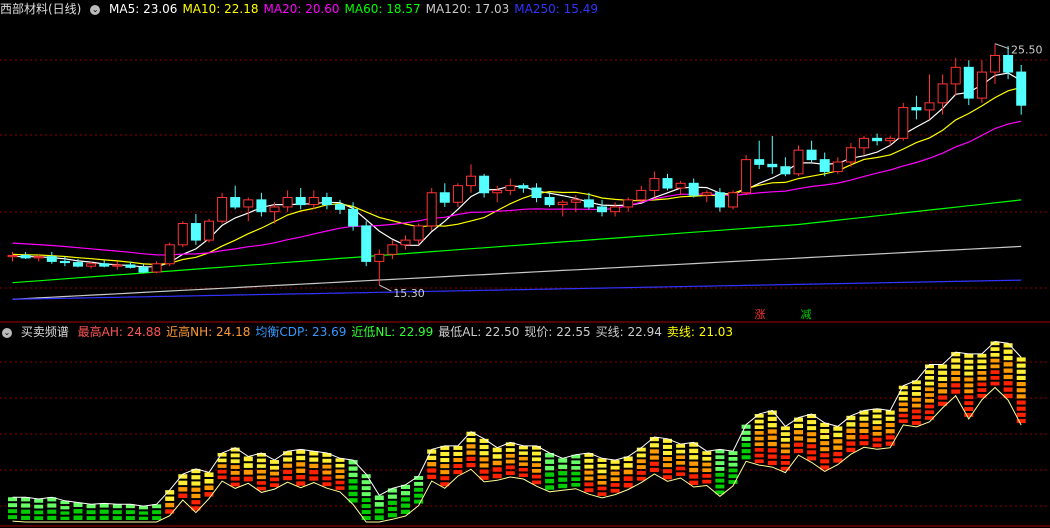 This screenshot has height=528, width=1050. I want to click on spectrum-legend-4: 最低AL: 22.50, so click(479, 332).